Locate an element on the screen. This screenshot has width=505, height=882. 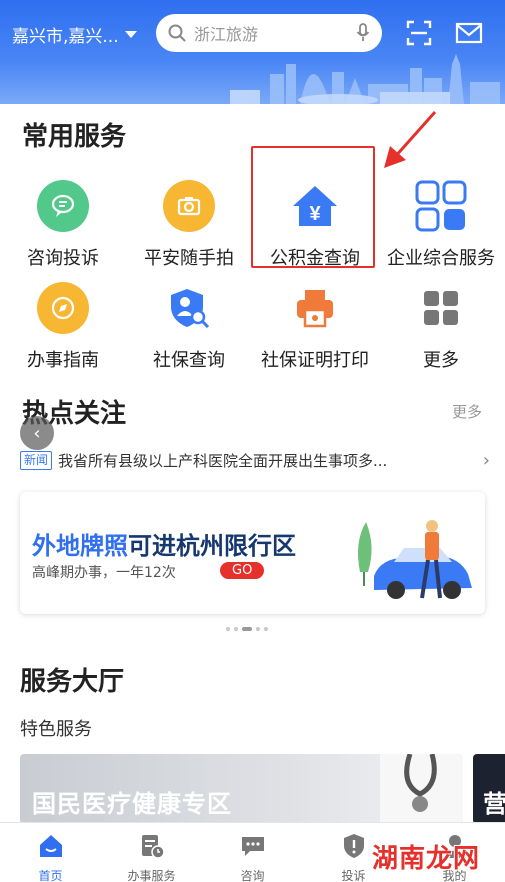
service-social-security: 社保查询 is located at coordinates (189, 327).